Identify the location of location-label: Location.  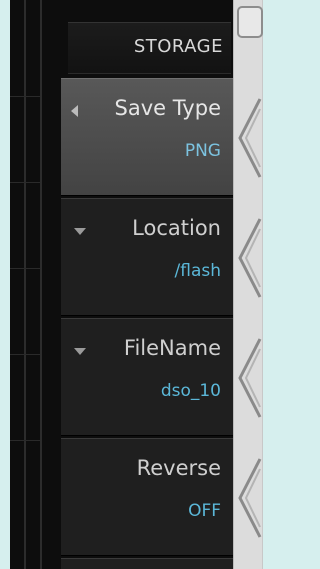
(176, 228).